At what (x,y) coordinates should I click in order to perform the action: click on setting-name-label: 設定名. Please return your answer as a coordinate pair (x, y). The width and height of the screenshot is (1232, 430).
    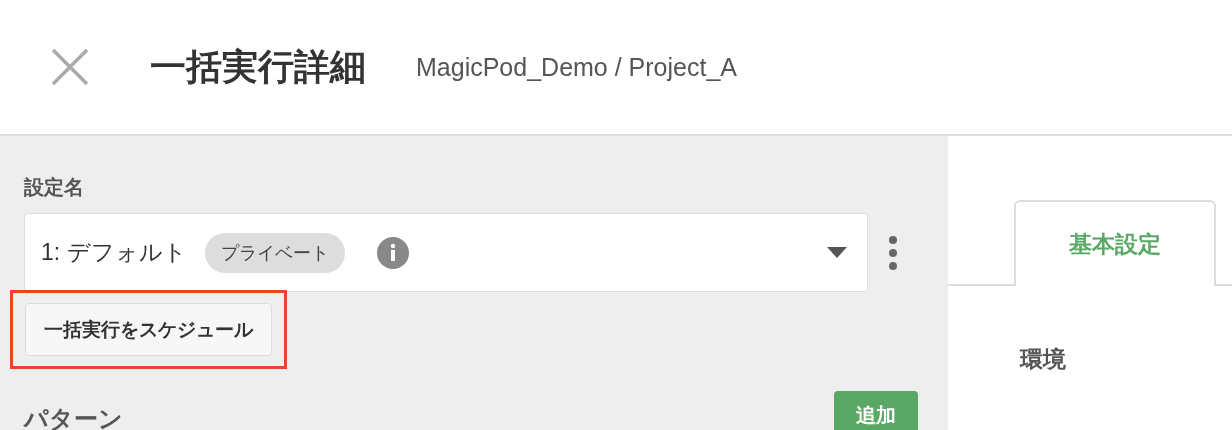
    Looking at the image, I should click on (54, 187).